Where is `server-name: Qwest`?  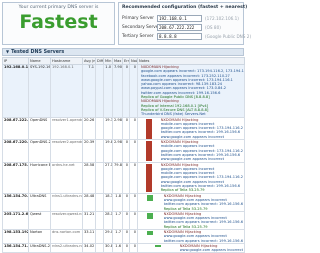 server-name: Qwest is located at coordinates (39, 220).